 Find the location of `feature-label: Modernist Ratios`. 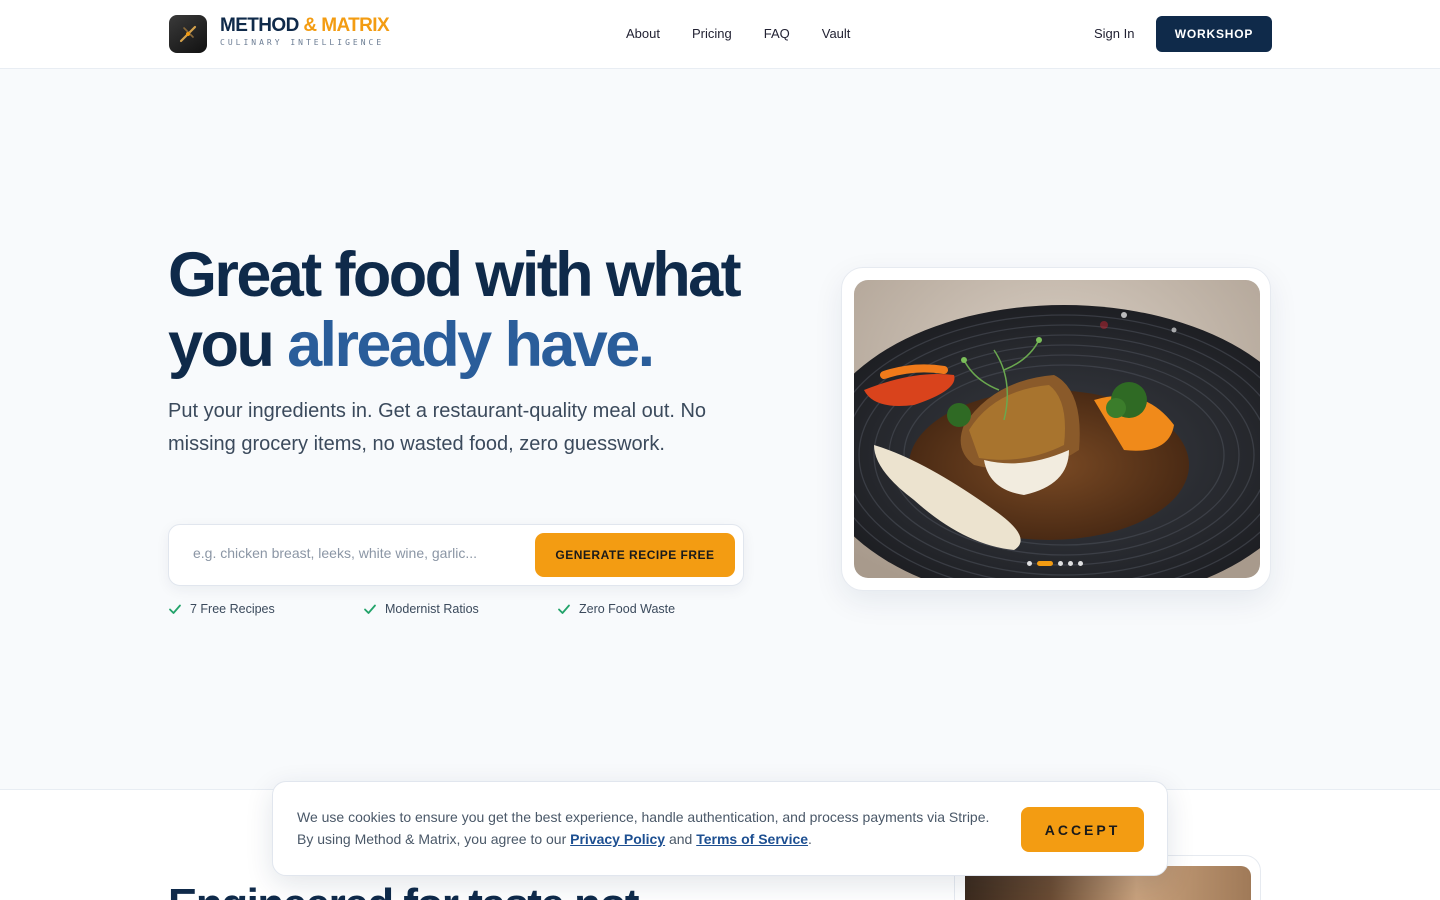

feature-label: Modernist Ratios is located at coordinates (432, 609).